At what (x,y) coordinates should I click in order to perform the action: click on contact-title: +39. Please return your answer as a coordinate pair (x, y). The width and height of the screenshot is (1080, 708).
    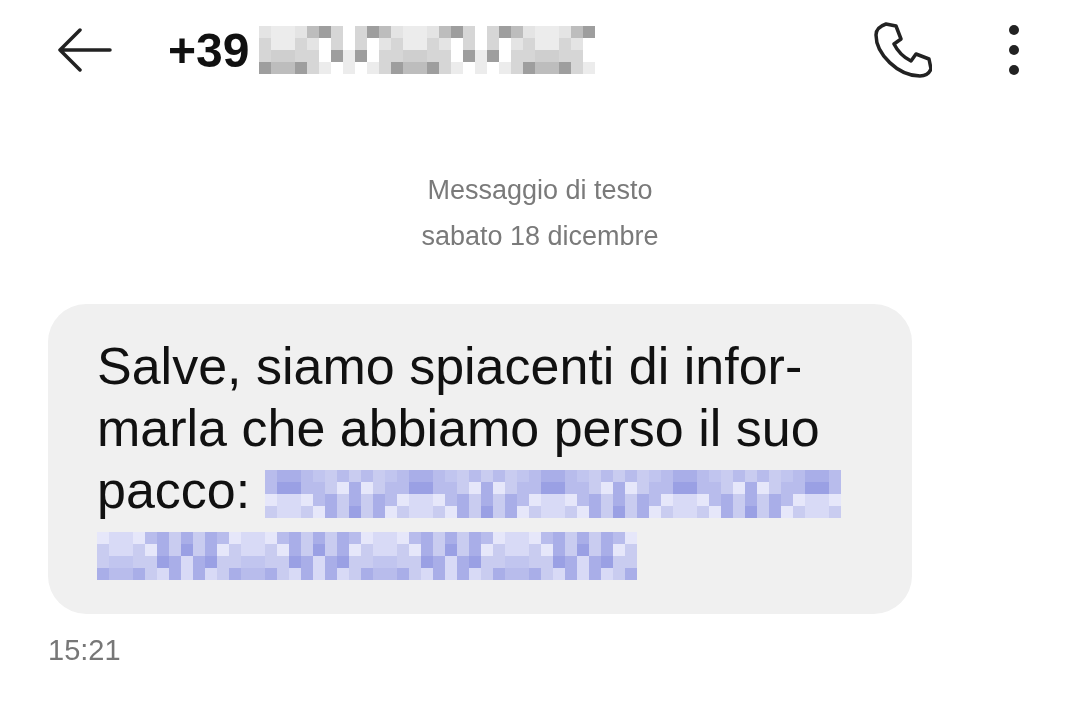
    Looking at the image, I should click on (209, 50).